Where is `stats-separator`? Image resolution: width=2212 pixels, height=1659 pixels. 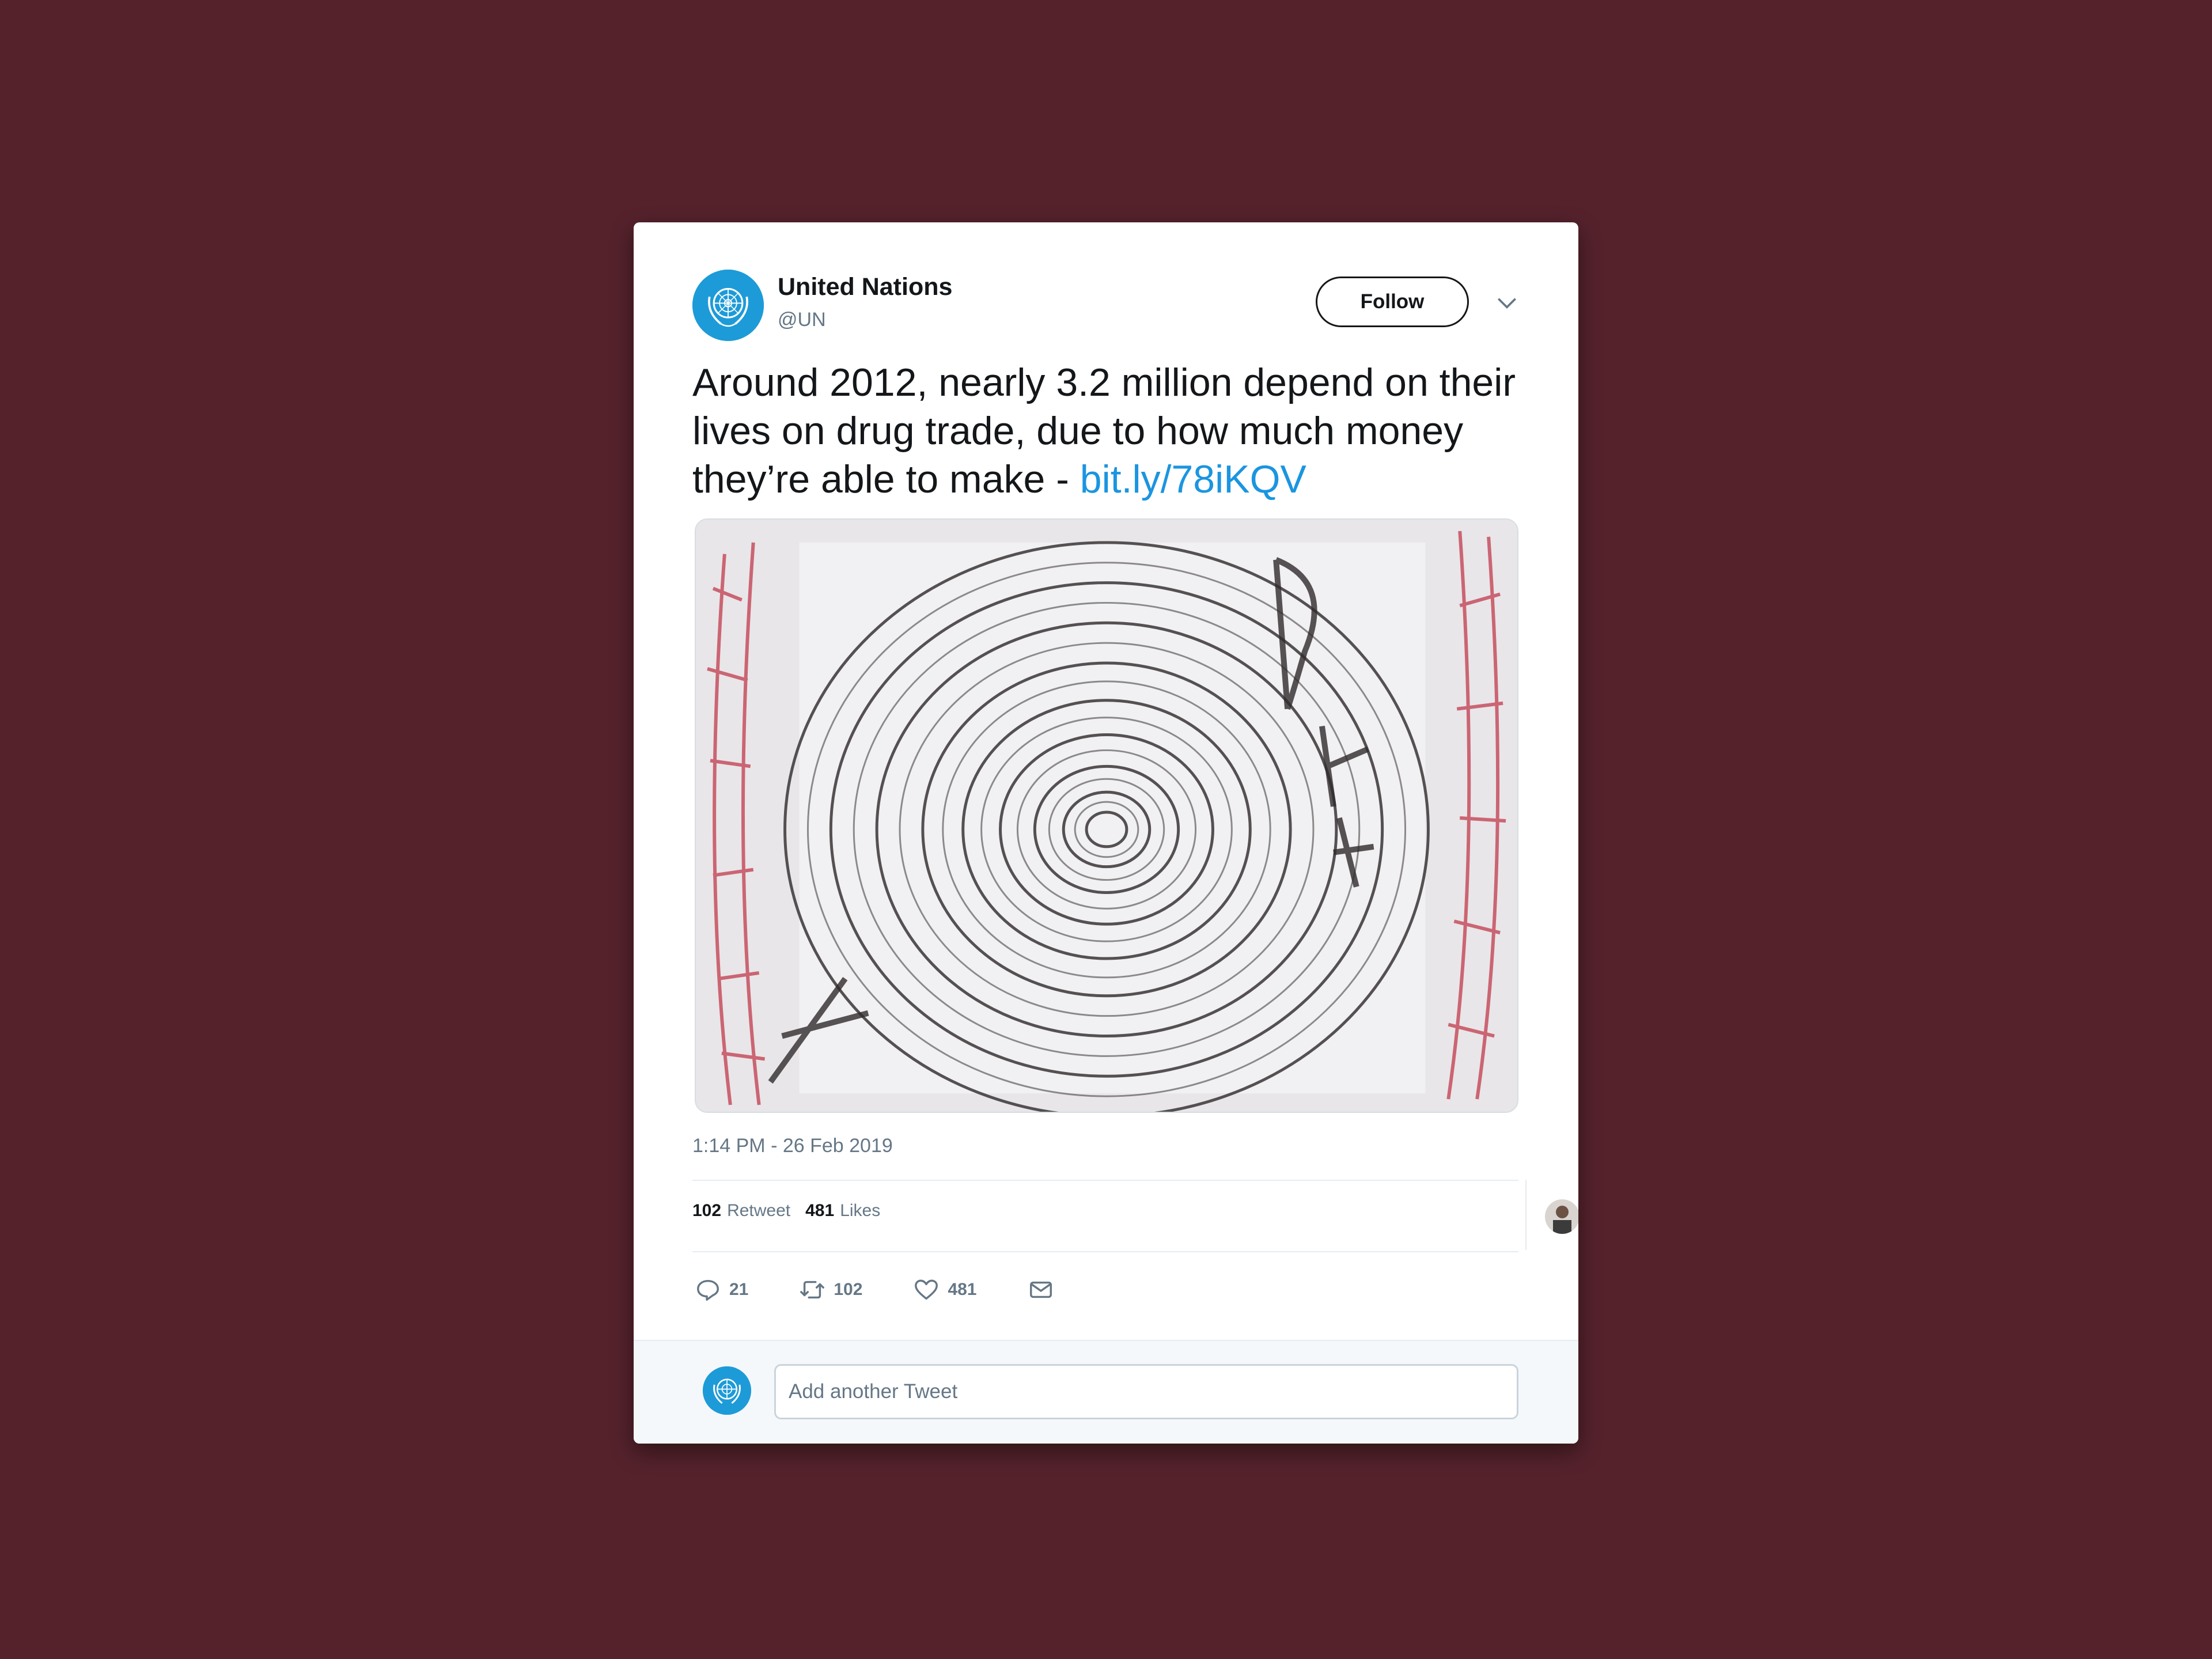 stats-separator is located at coordinates (1526, 1215).